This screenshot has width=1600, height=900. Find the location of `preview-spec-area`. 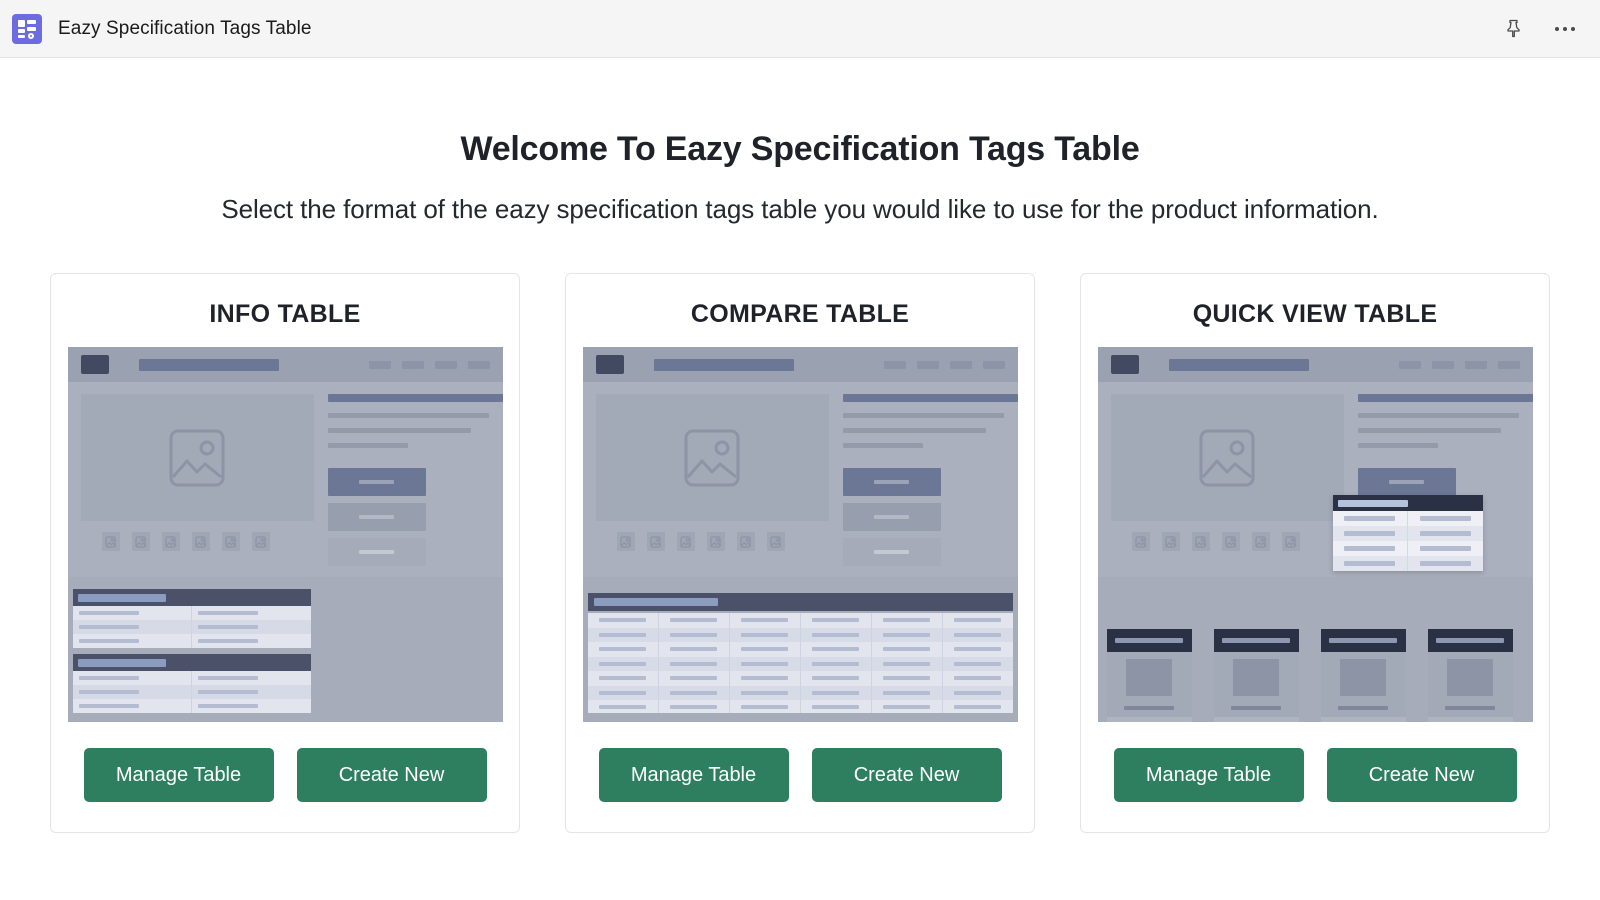

preview-spec-area is located at coordinates (285, 649).